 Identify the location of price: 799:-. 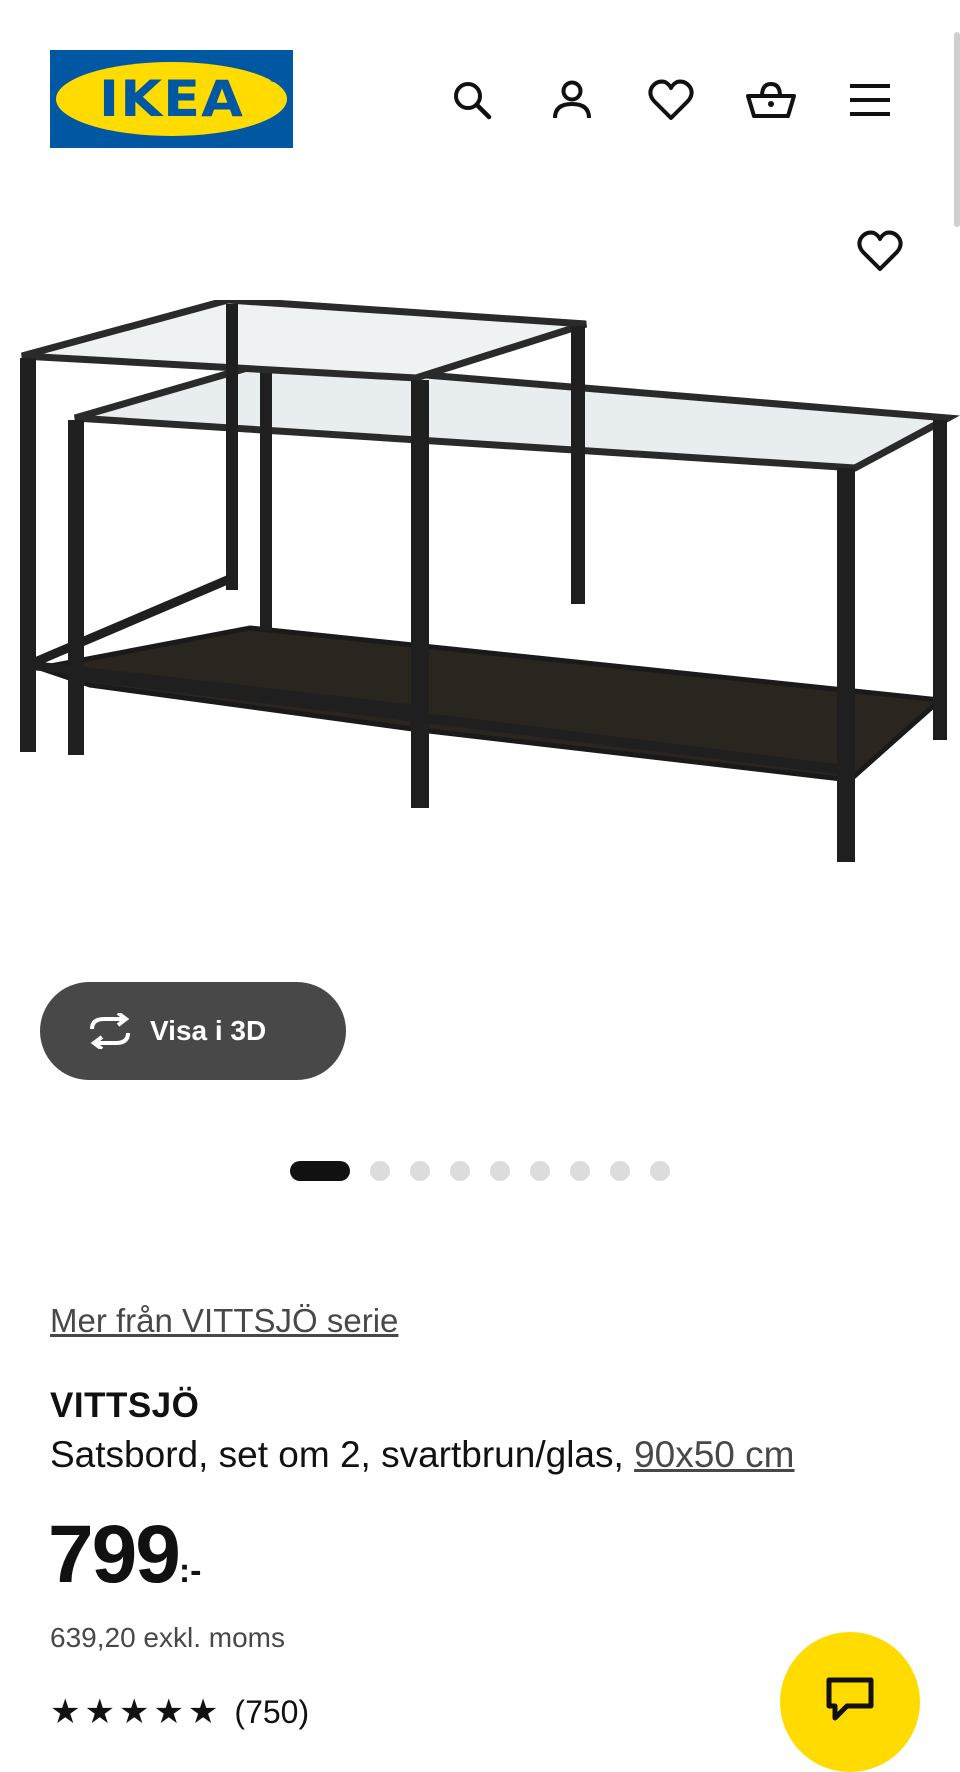
(124, 1555).